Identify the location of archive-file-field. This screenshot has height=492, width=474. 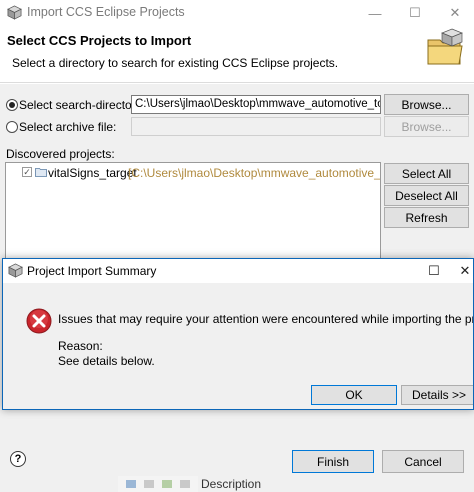
(256, 126).